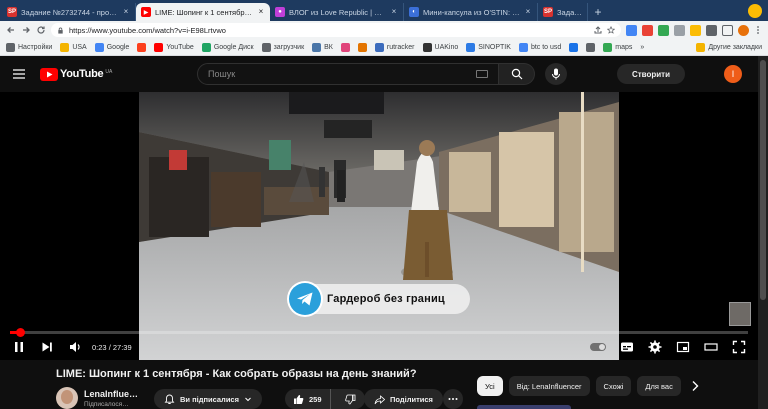  Describe the element at coordinates (111, 47) in the screenshot. I see `bookmark-item: Google` at that location.